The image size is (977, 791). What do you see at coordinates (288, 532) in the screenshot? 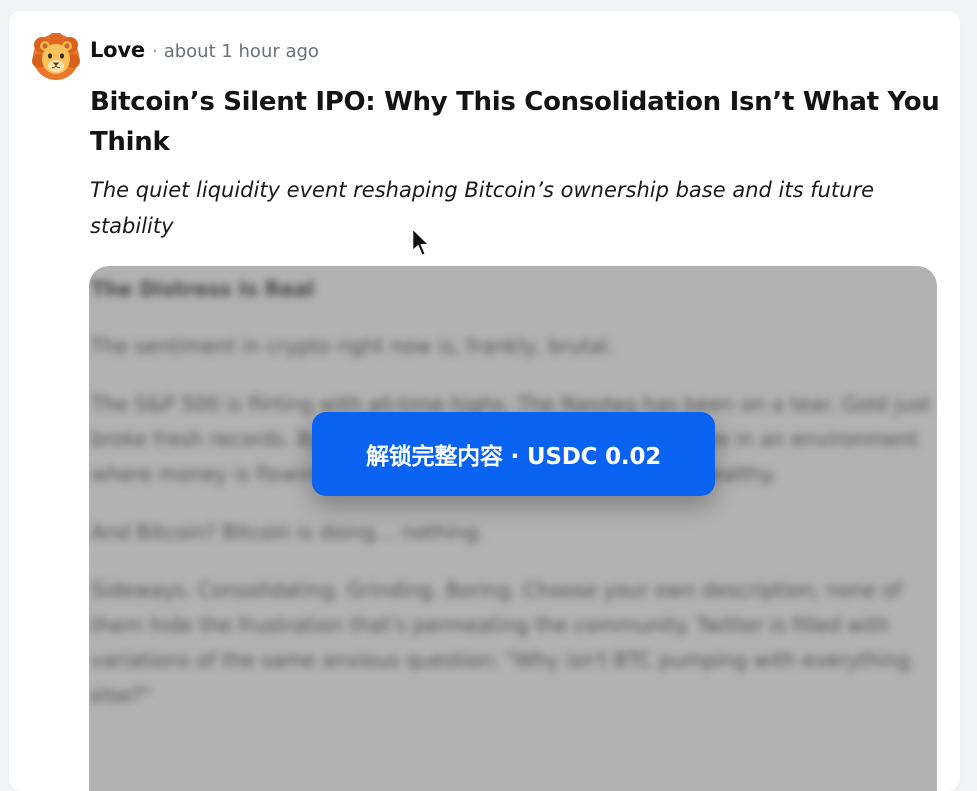
I see `blurred-paragraph: And Bitcoin? Bitcoin is doing… nothing.` at bounding box center [288, 532].